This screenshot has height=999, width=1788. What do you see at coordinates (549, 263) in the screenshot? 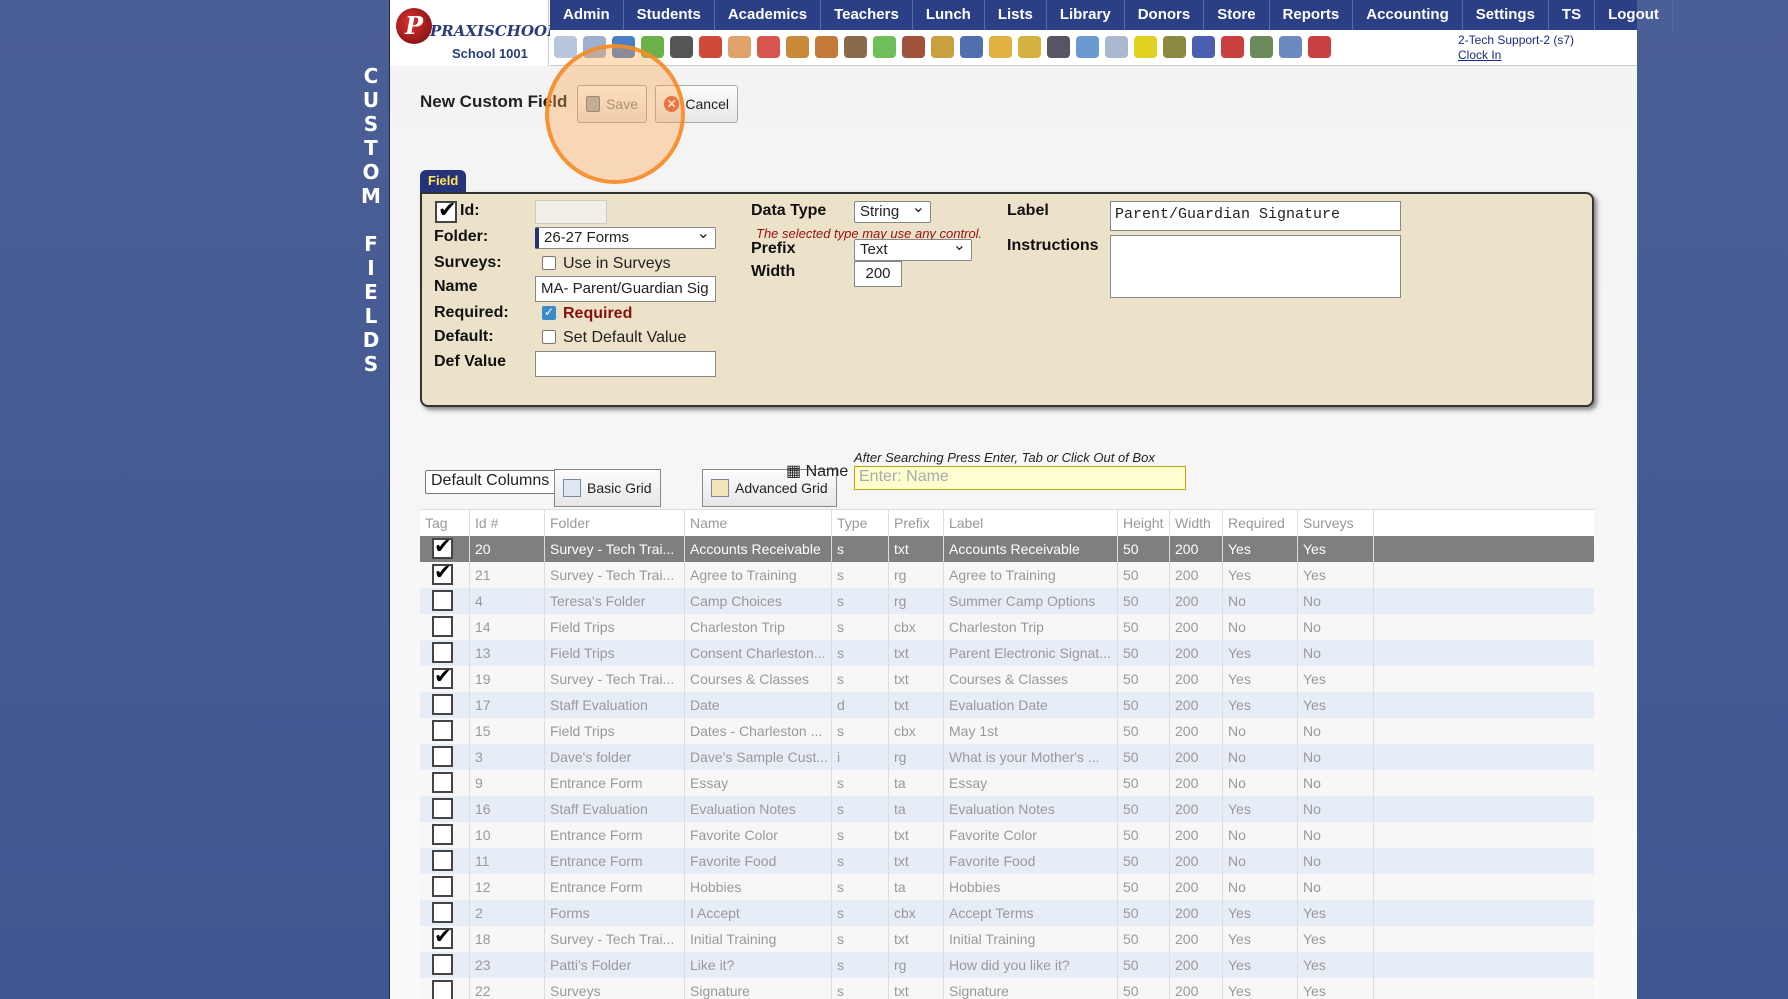
I see `use-in-surveys-checkbox` at bounding box center [549, 263].